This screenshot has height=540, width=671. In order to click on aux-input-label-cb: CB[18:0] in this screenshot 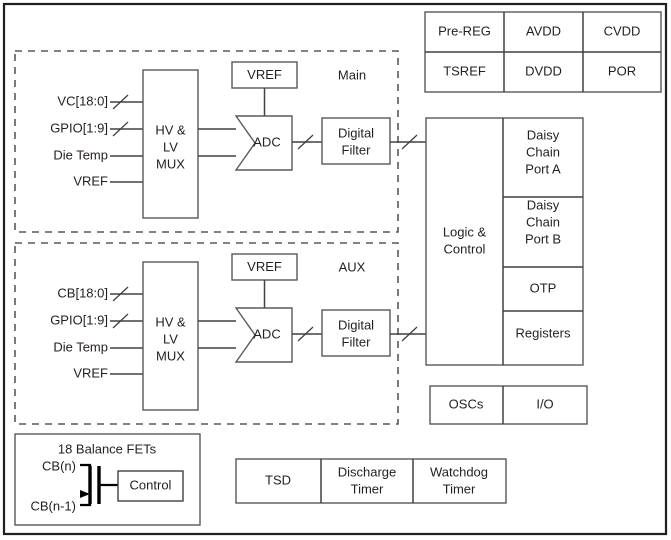, I will do `click(82, 292)`.